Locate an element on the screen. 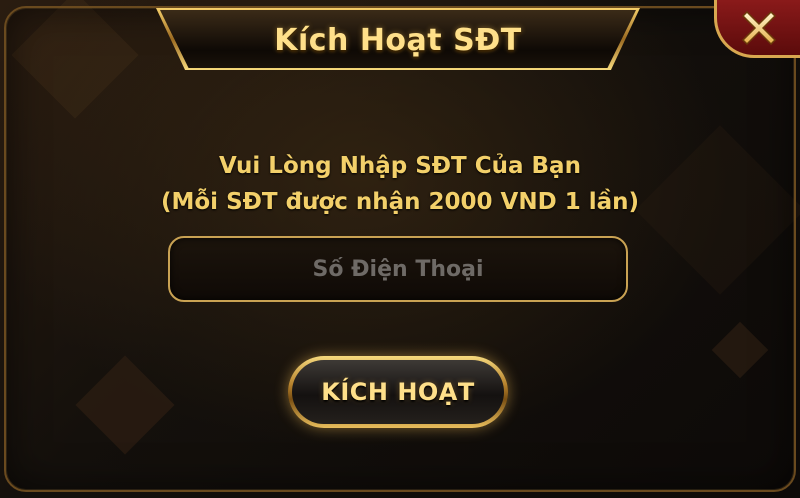  close-icon is located at coordinates (759, 28).